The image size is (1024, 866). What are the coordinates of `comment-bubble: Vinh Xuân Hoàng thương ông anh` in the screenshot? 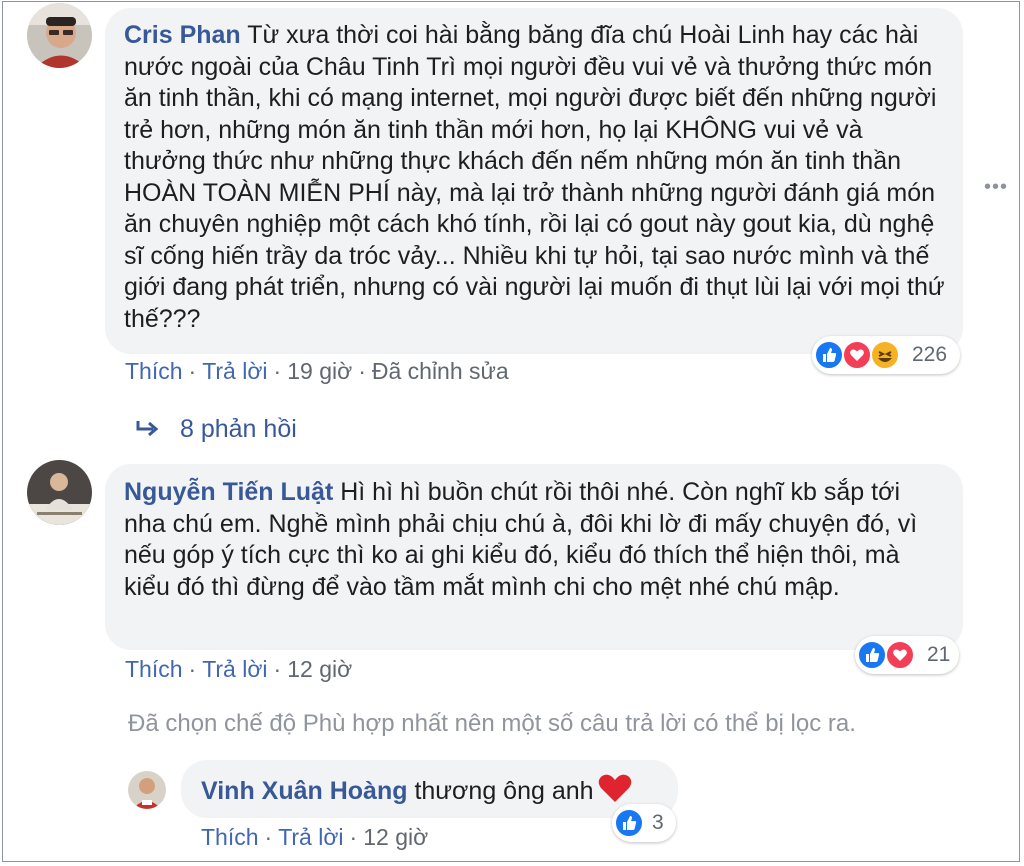 It's located at (429, 789).